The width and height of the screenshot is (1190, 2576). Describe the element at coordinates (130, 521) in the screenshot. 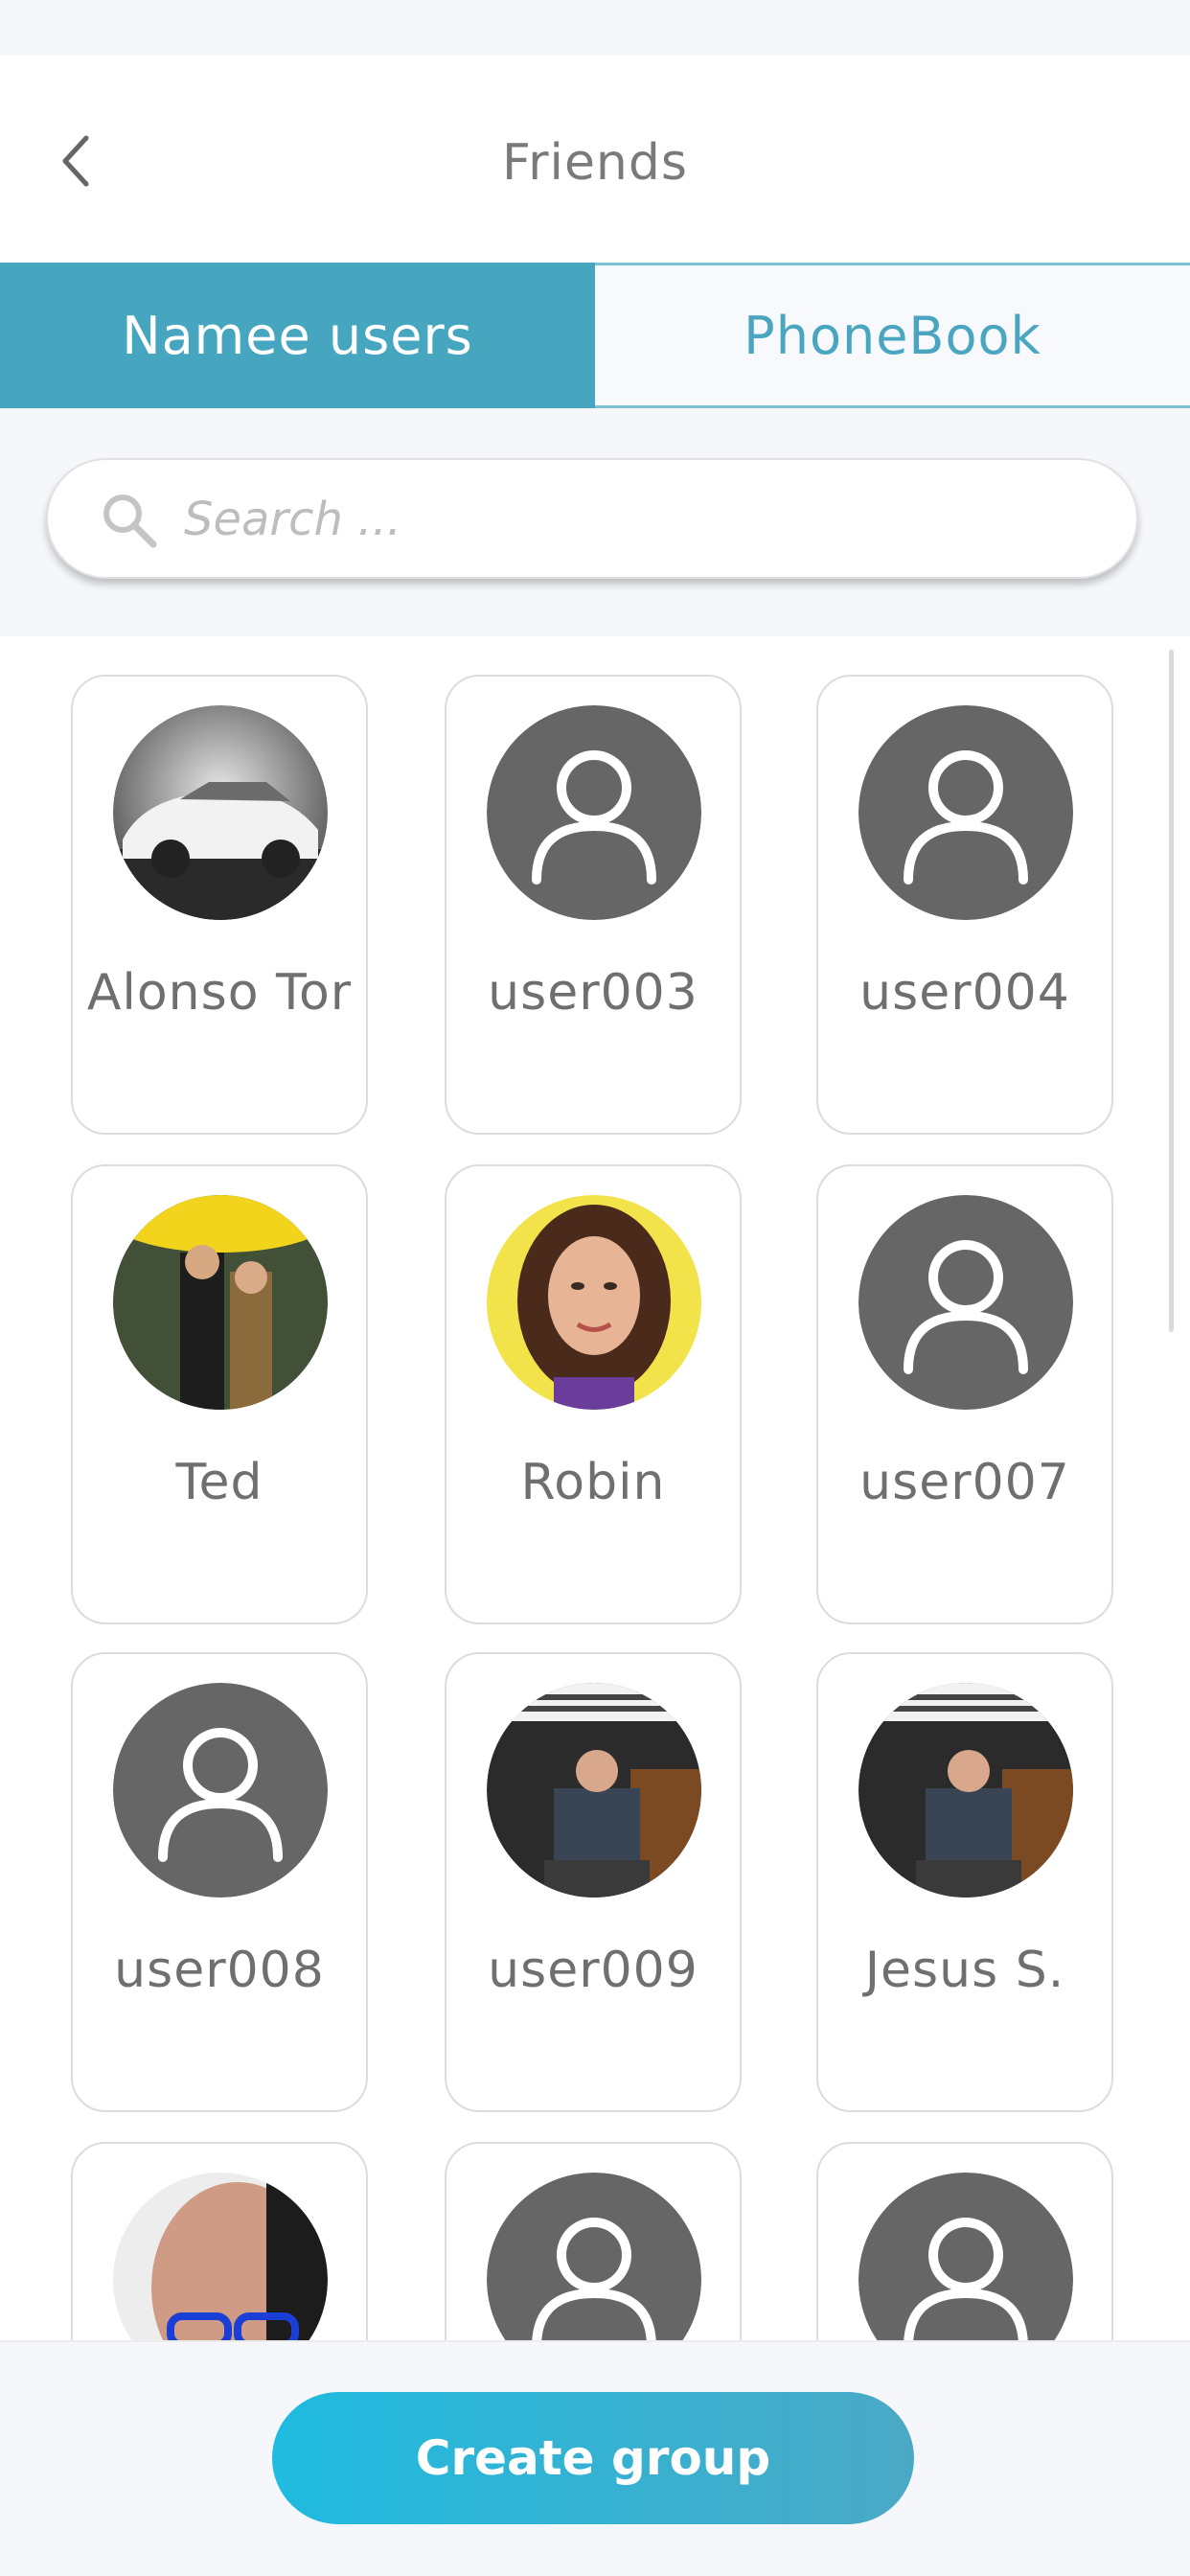

I see `search-icon` at that location.